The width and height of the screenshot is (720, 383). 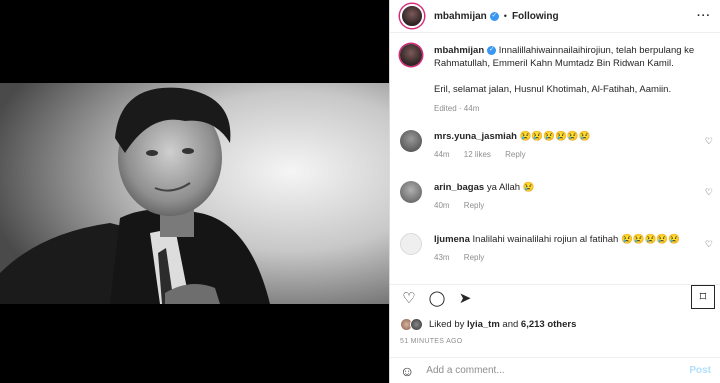 I want to click on share-icon: ➤, so click(x=465, y=298).